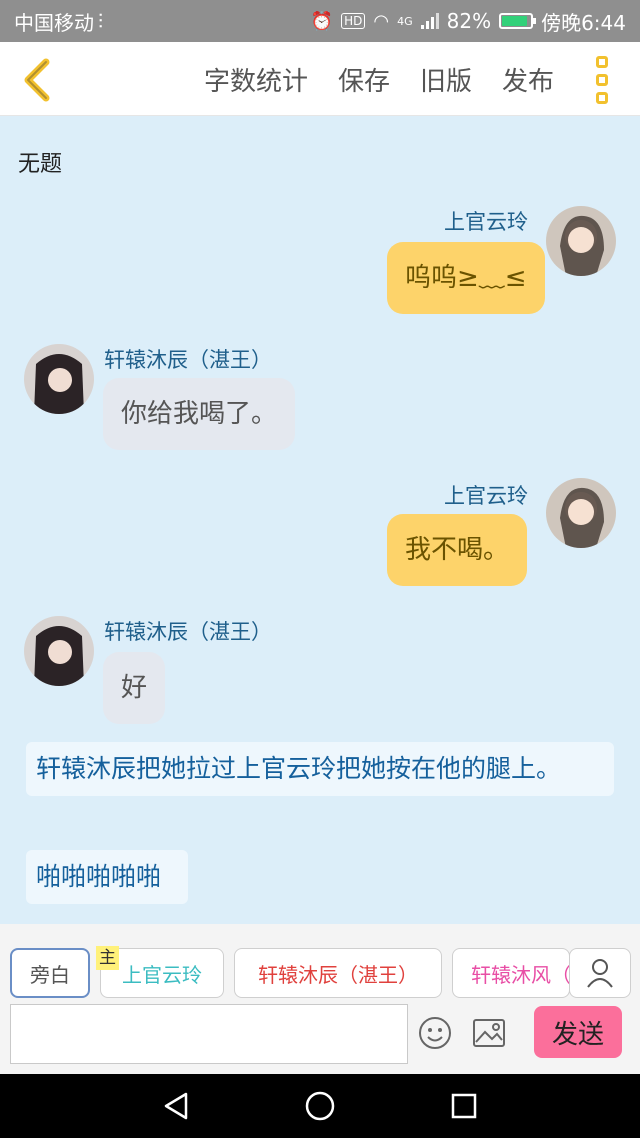  Describe the element at coordinates (40, 164) in the screenshot. I see `story-title: 无题` at that location.